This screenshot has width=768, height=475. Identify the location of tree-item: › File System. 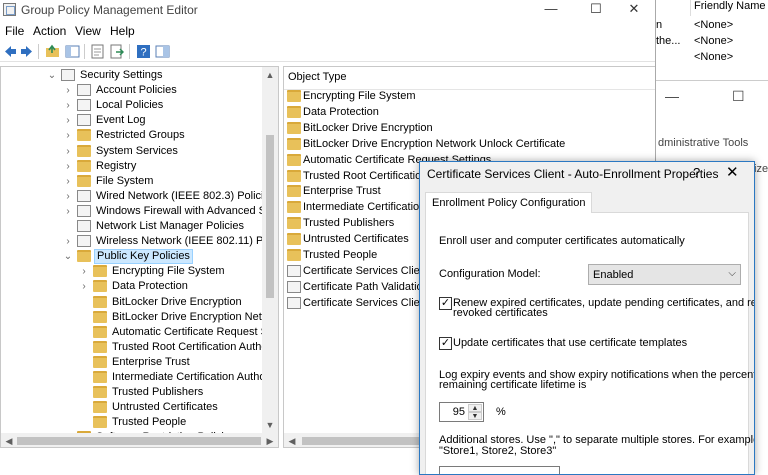
(132, 181).